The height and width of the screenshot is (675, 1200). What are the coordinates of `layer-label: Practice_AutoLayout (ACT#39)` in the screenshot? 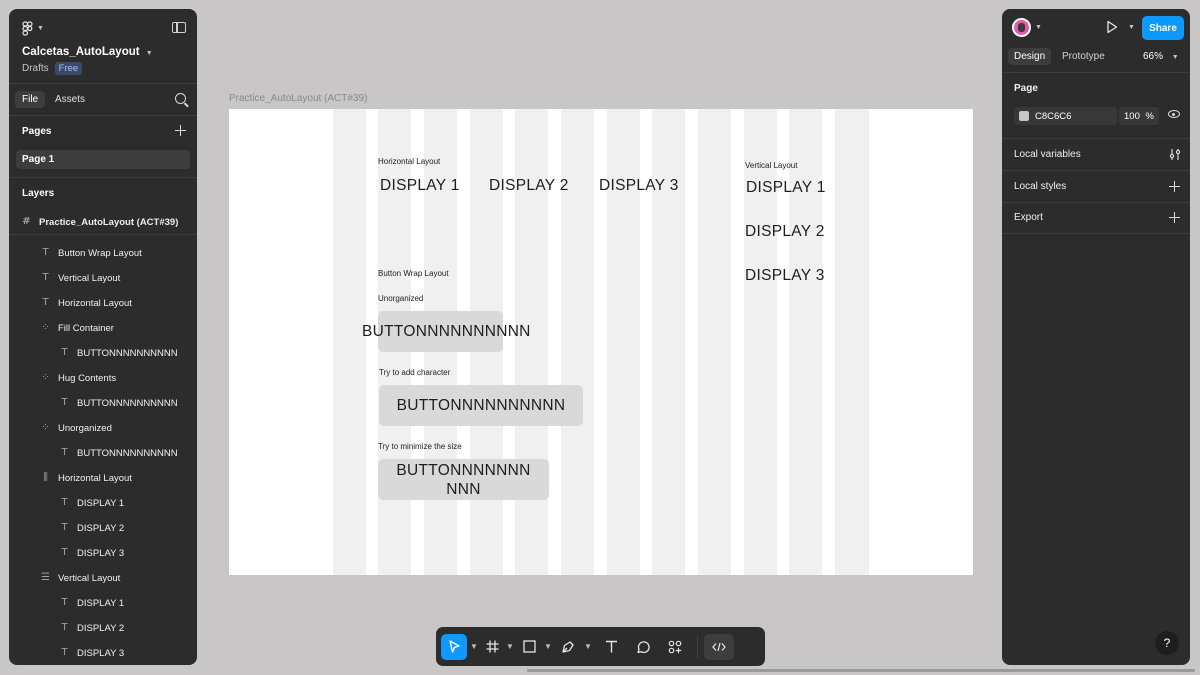 It's located at (109, 222).